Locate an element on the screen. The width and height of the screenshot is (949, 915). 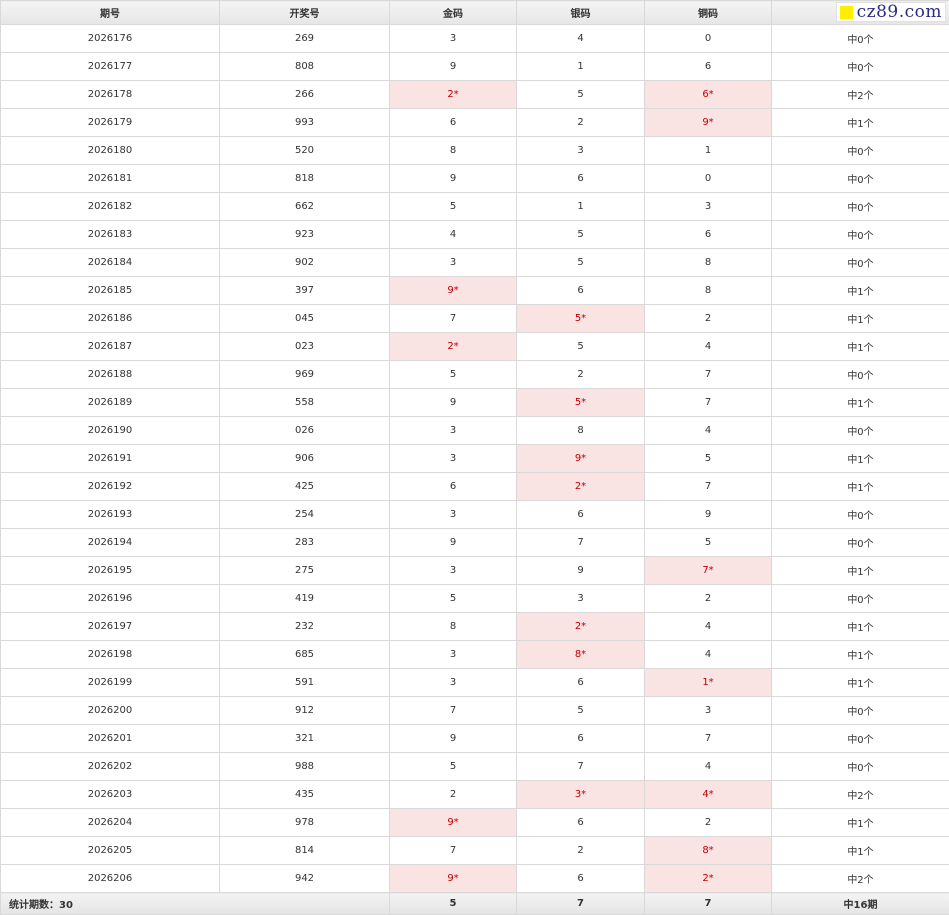
cell-silver-code: 1 is located at coordinates (580, 206).